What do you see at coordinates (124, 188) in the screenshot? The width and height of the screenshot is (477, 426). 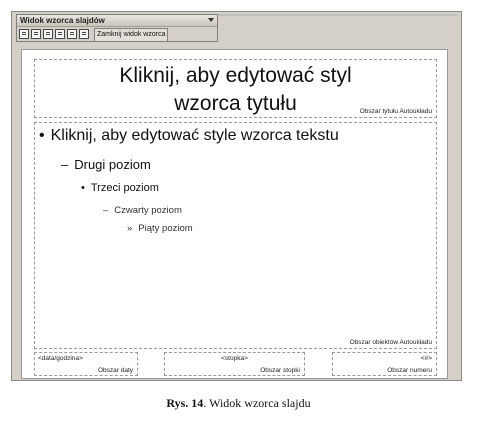 I see `level-3-text: Trzeci poziom` at bounding box center [124, 188].